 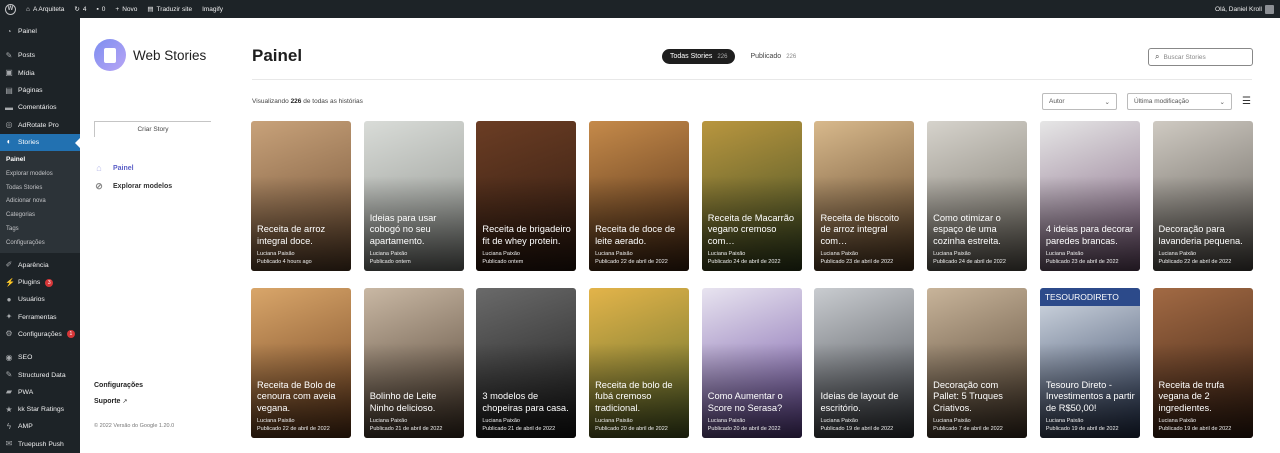 What do you see at coordinates (40, 188) in the screenshot?
I see `submenu-item: Todas Stories` at bounding box center [40, 188].